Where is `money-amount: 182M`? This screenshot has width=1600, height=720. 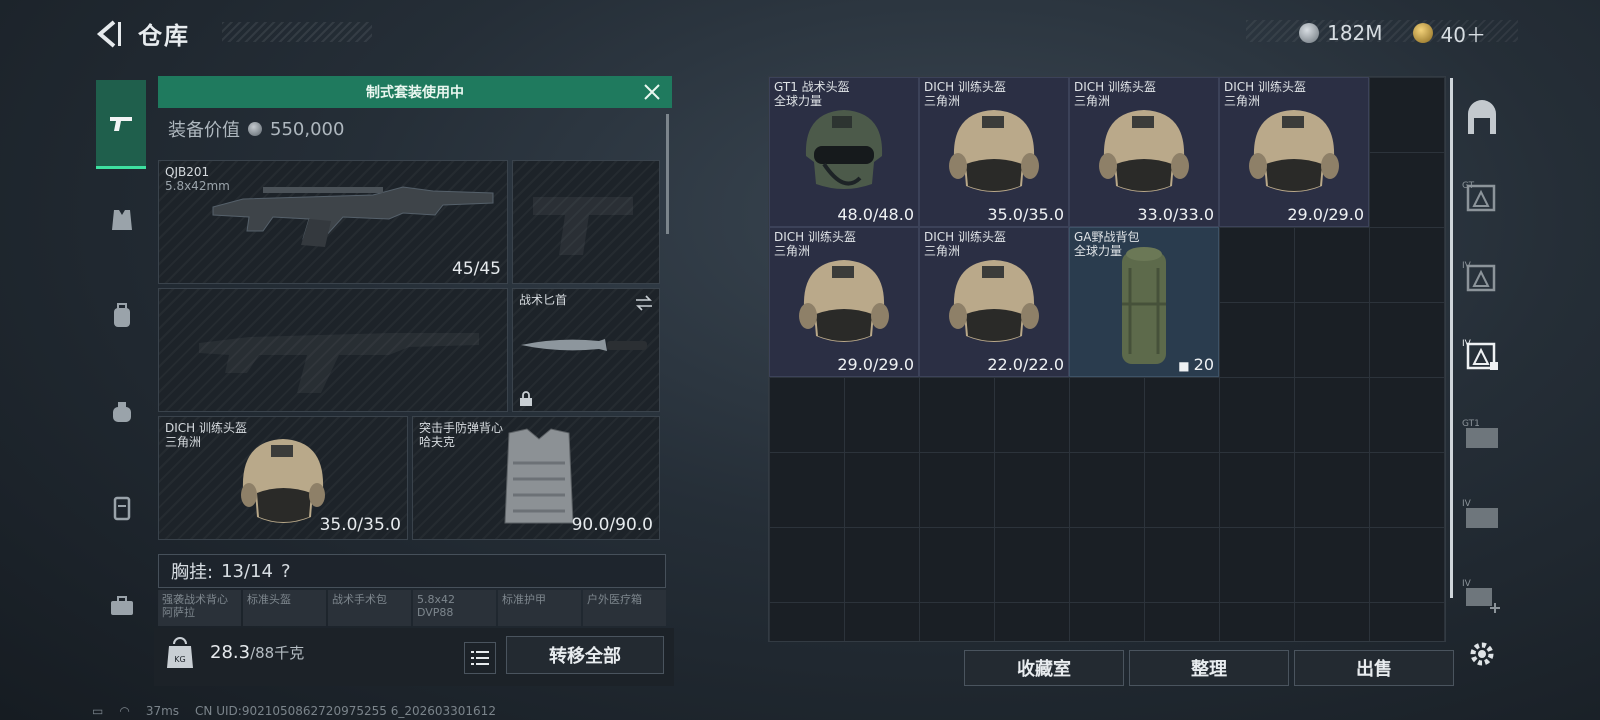 money-amount: 182M is located at coordinates (1355, 33).